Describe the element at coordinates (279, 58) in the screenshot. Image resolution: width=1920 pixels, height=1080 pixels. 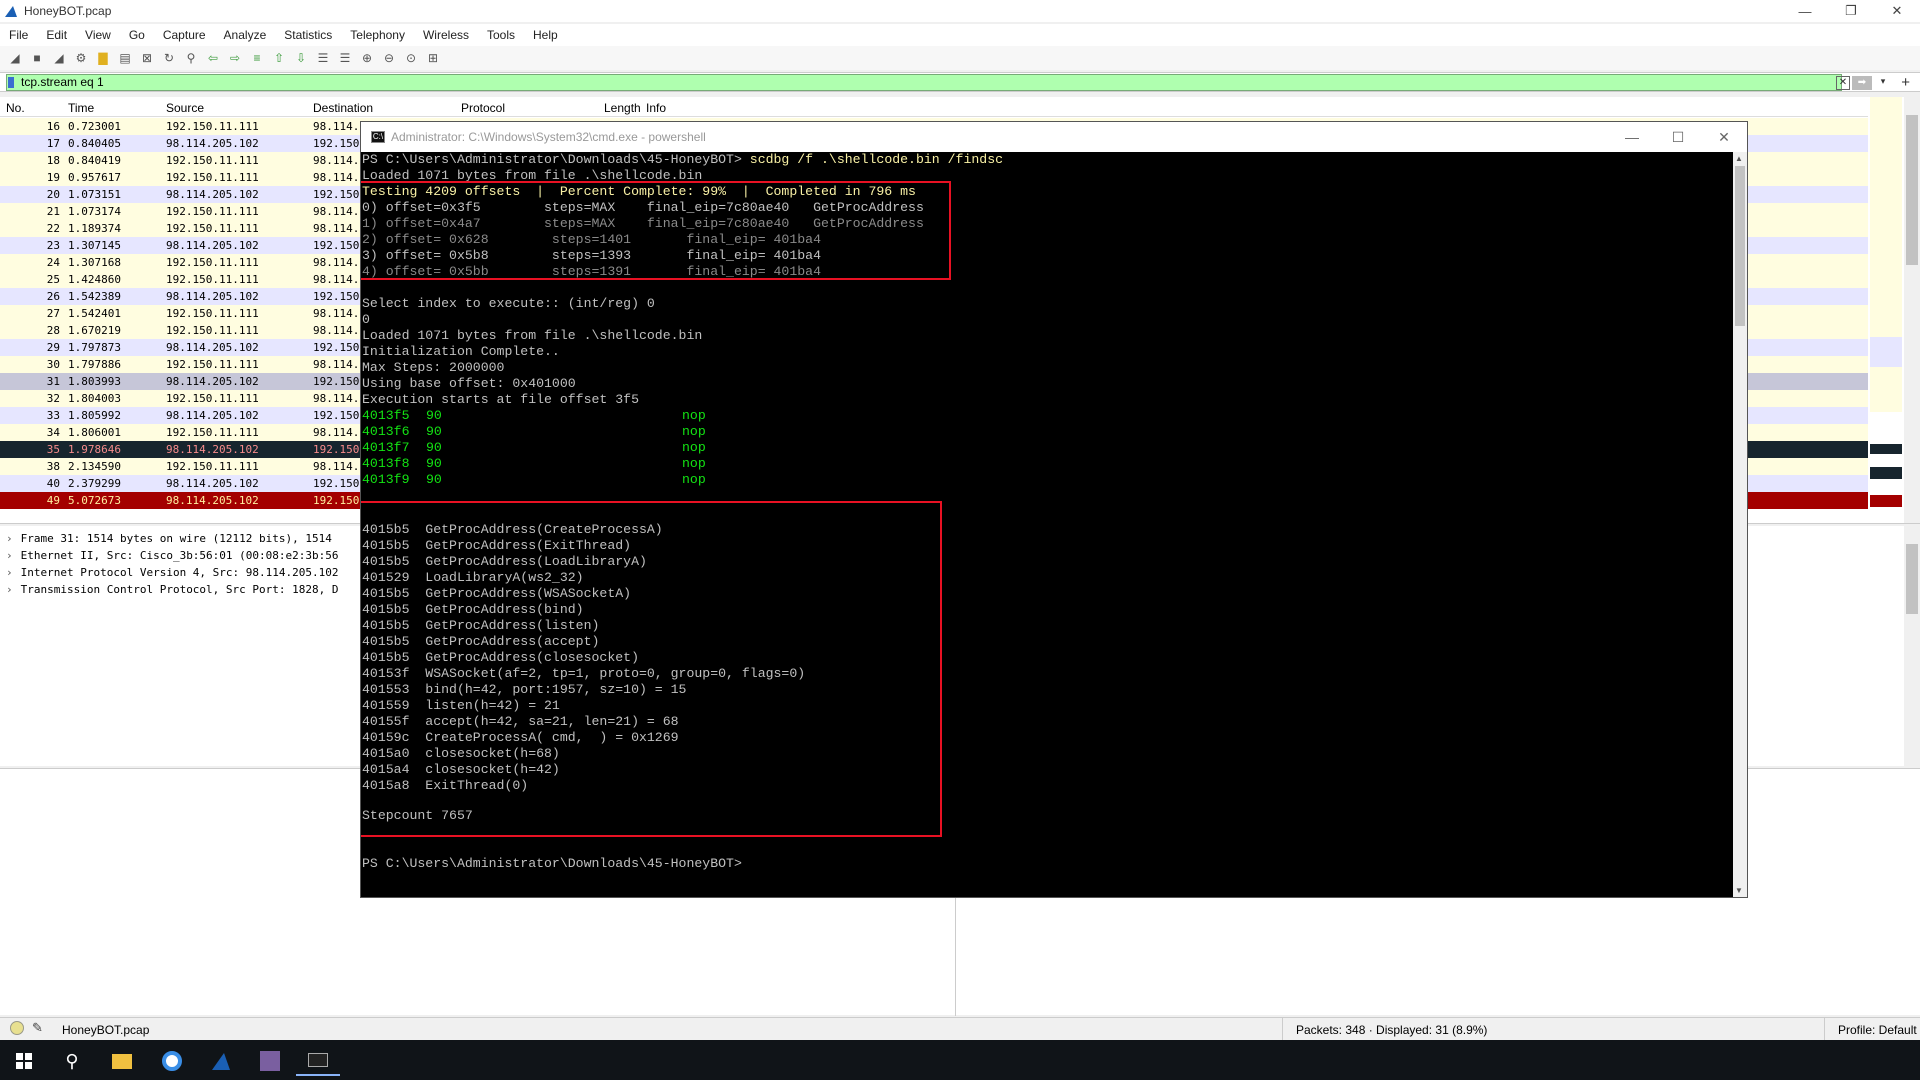
I see `first-icon: ⇧` at that location.